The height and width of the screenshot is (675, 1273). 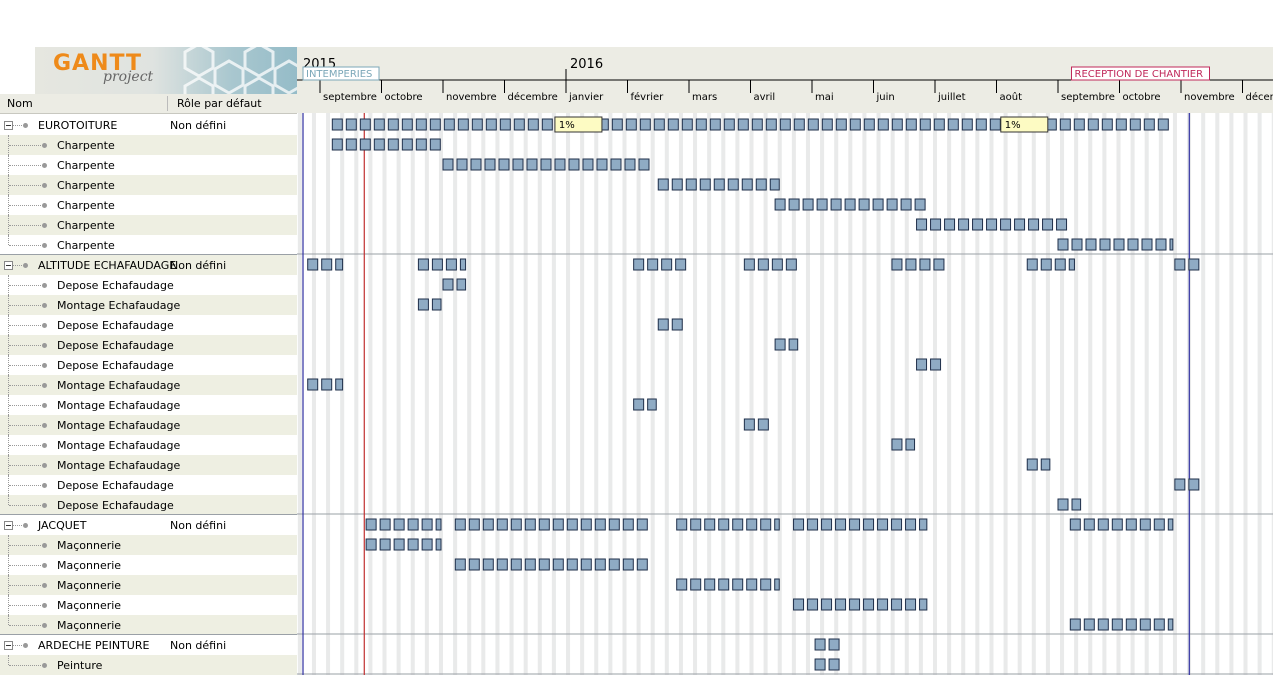 What do you see at coordinates (148, 205) in the screenshot?
I see `task-row: Charpente` at bounding box center [148, 205].